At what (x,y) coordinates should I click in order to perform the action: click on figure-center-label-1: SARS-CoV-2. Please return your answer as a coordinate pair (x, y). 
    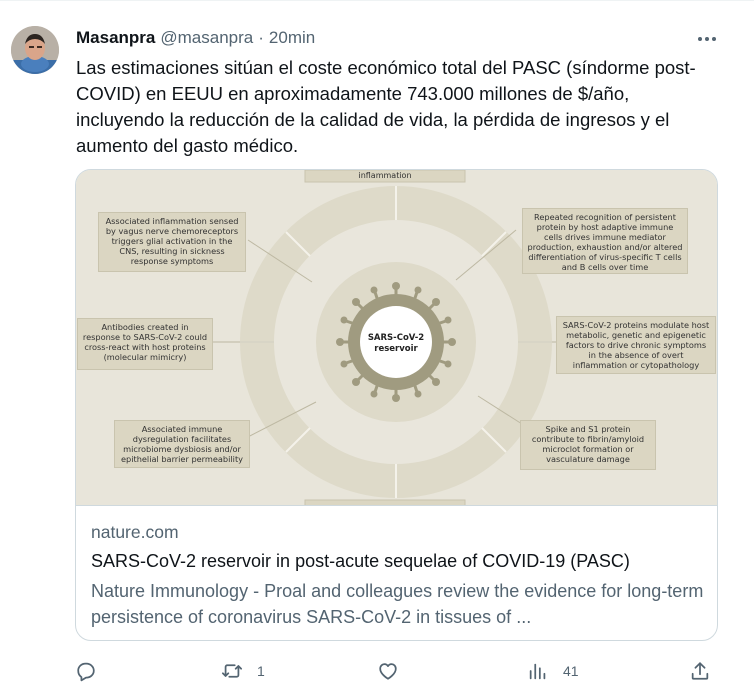
    Looking at the image, I should click on (396, 338).